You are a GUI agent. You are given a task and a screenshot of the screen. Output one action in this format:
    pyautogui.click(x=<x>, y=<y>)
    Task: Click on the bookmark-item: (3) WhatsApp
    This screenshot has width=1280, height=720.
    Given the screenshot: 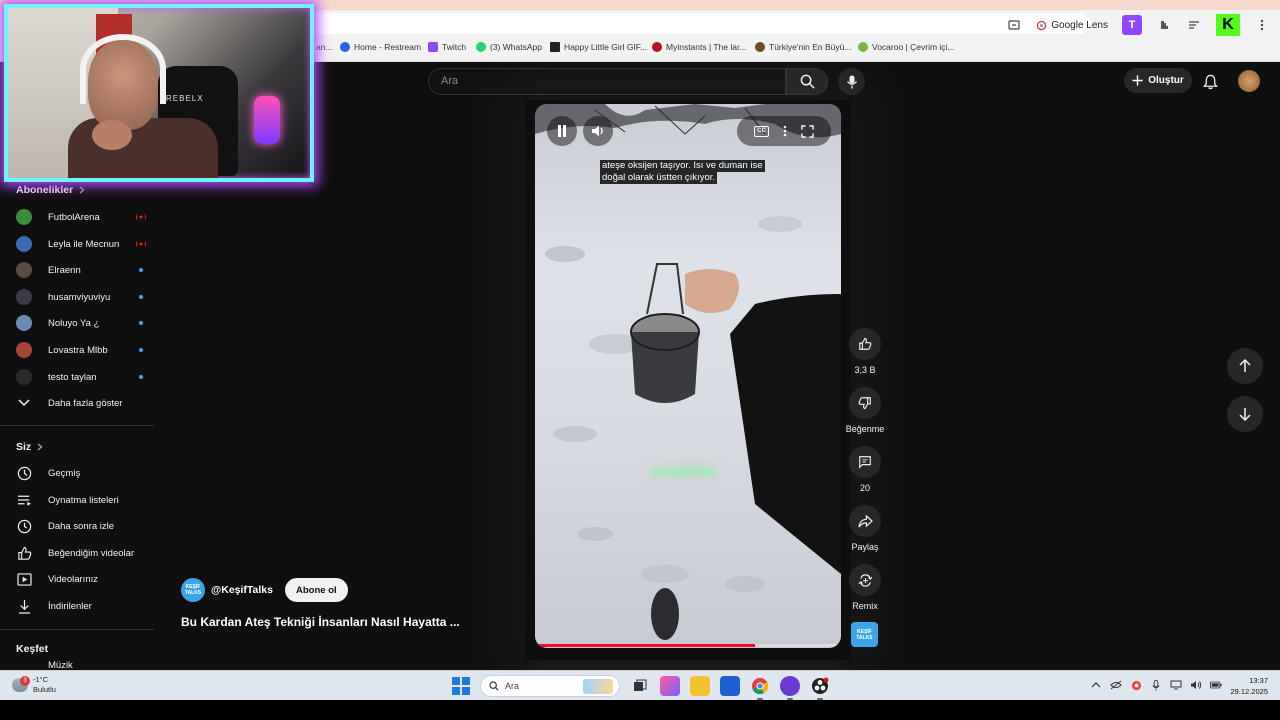 What is the action you would take?
    pyautogui.click(x=509, y=47)
    